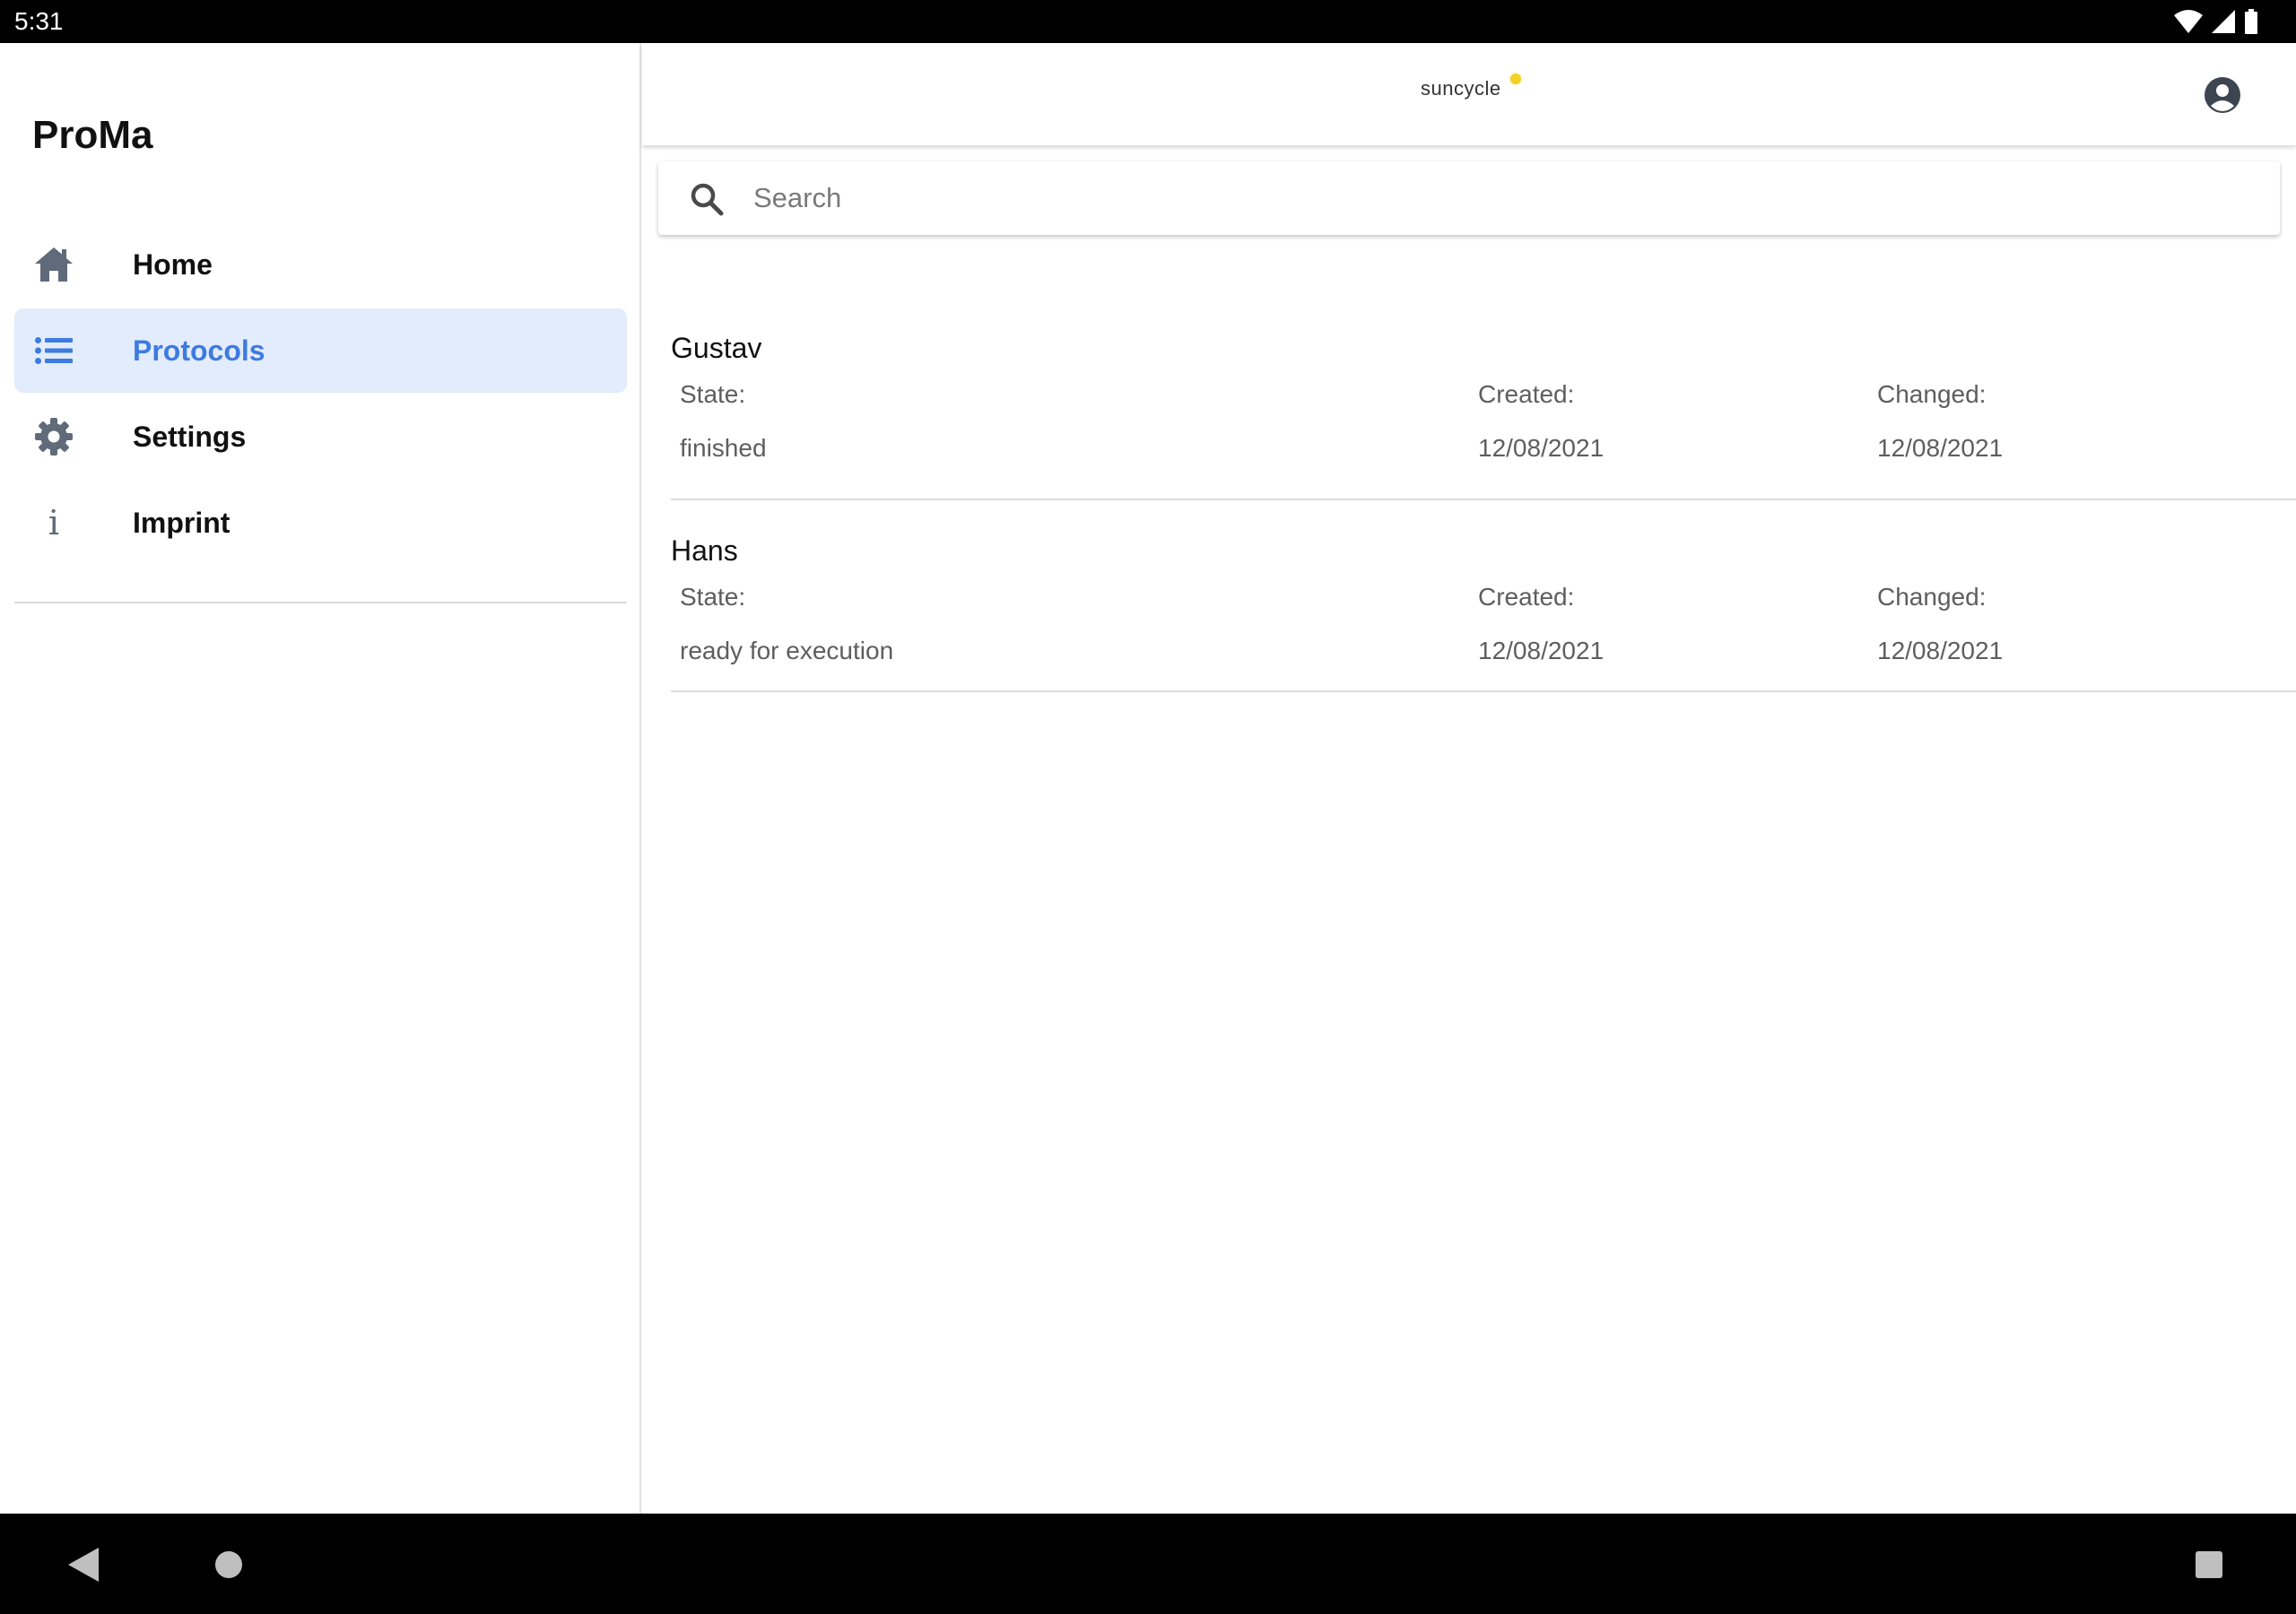 The height and width of the screenshot is (1614, 2296). I want to click on nav-item-settings: Settings, so click(320, 437).